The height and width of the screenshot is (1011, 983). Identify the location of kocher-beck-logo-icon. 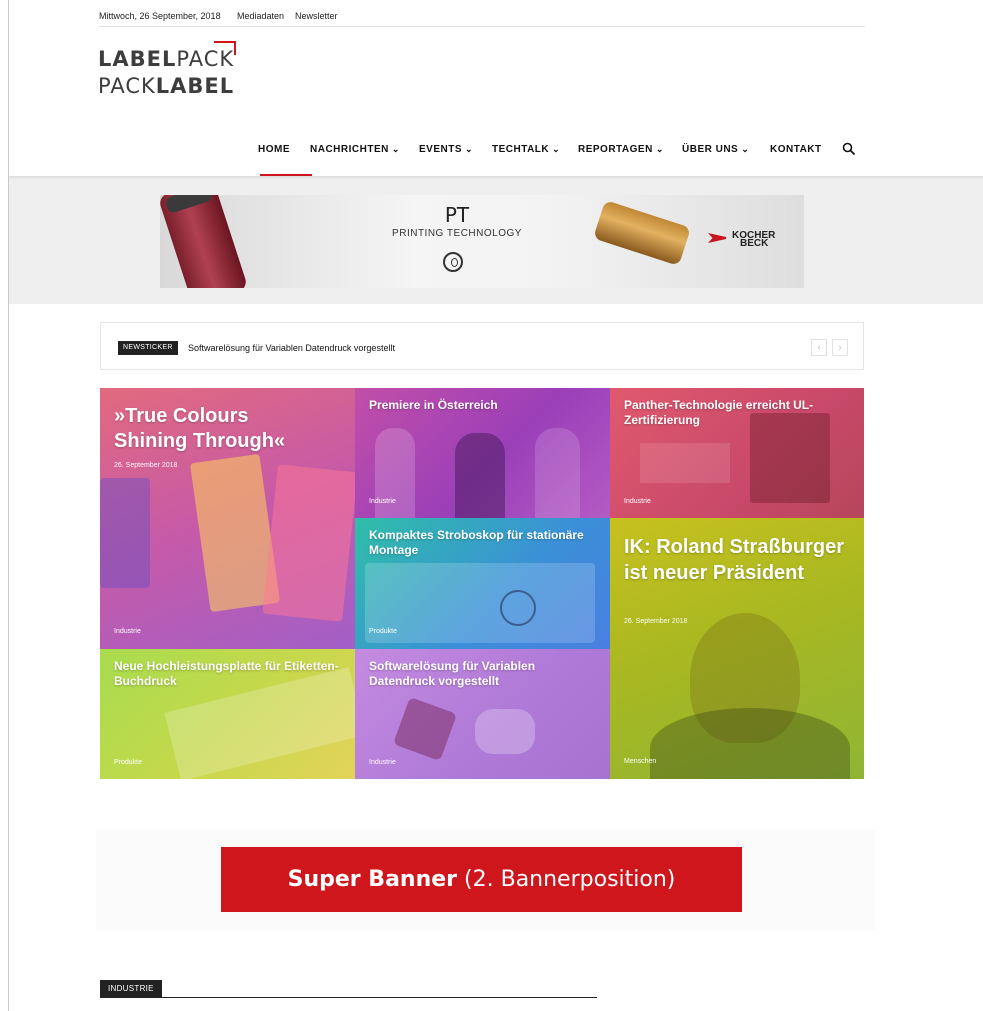
(717, 238).